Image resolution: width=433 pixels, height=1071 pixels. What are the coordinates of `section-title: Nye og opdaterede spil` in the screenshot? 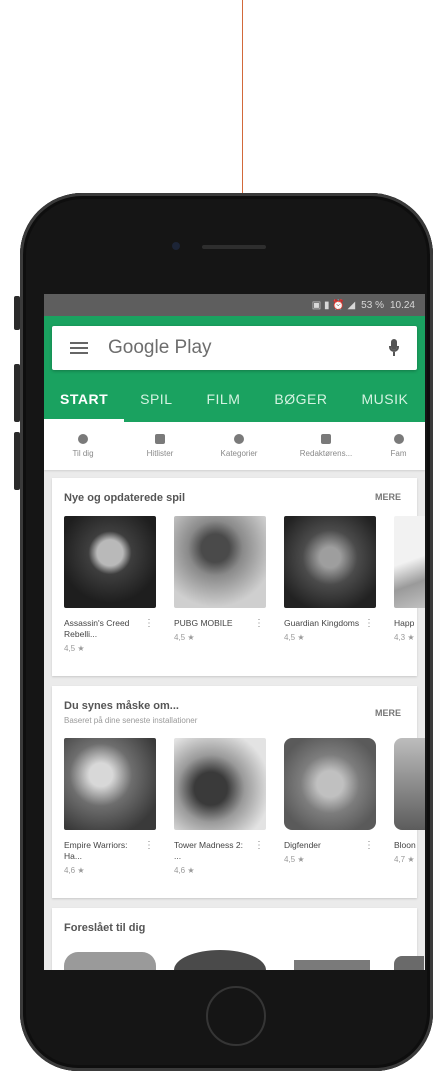 It's located at (125, 498).